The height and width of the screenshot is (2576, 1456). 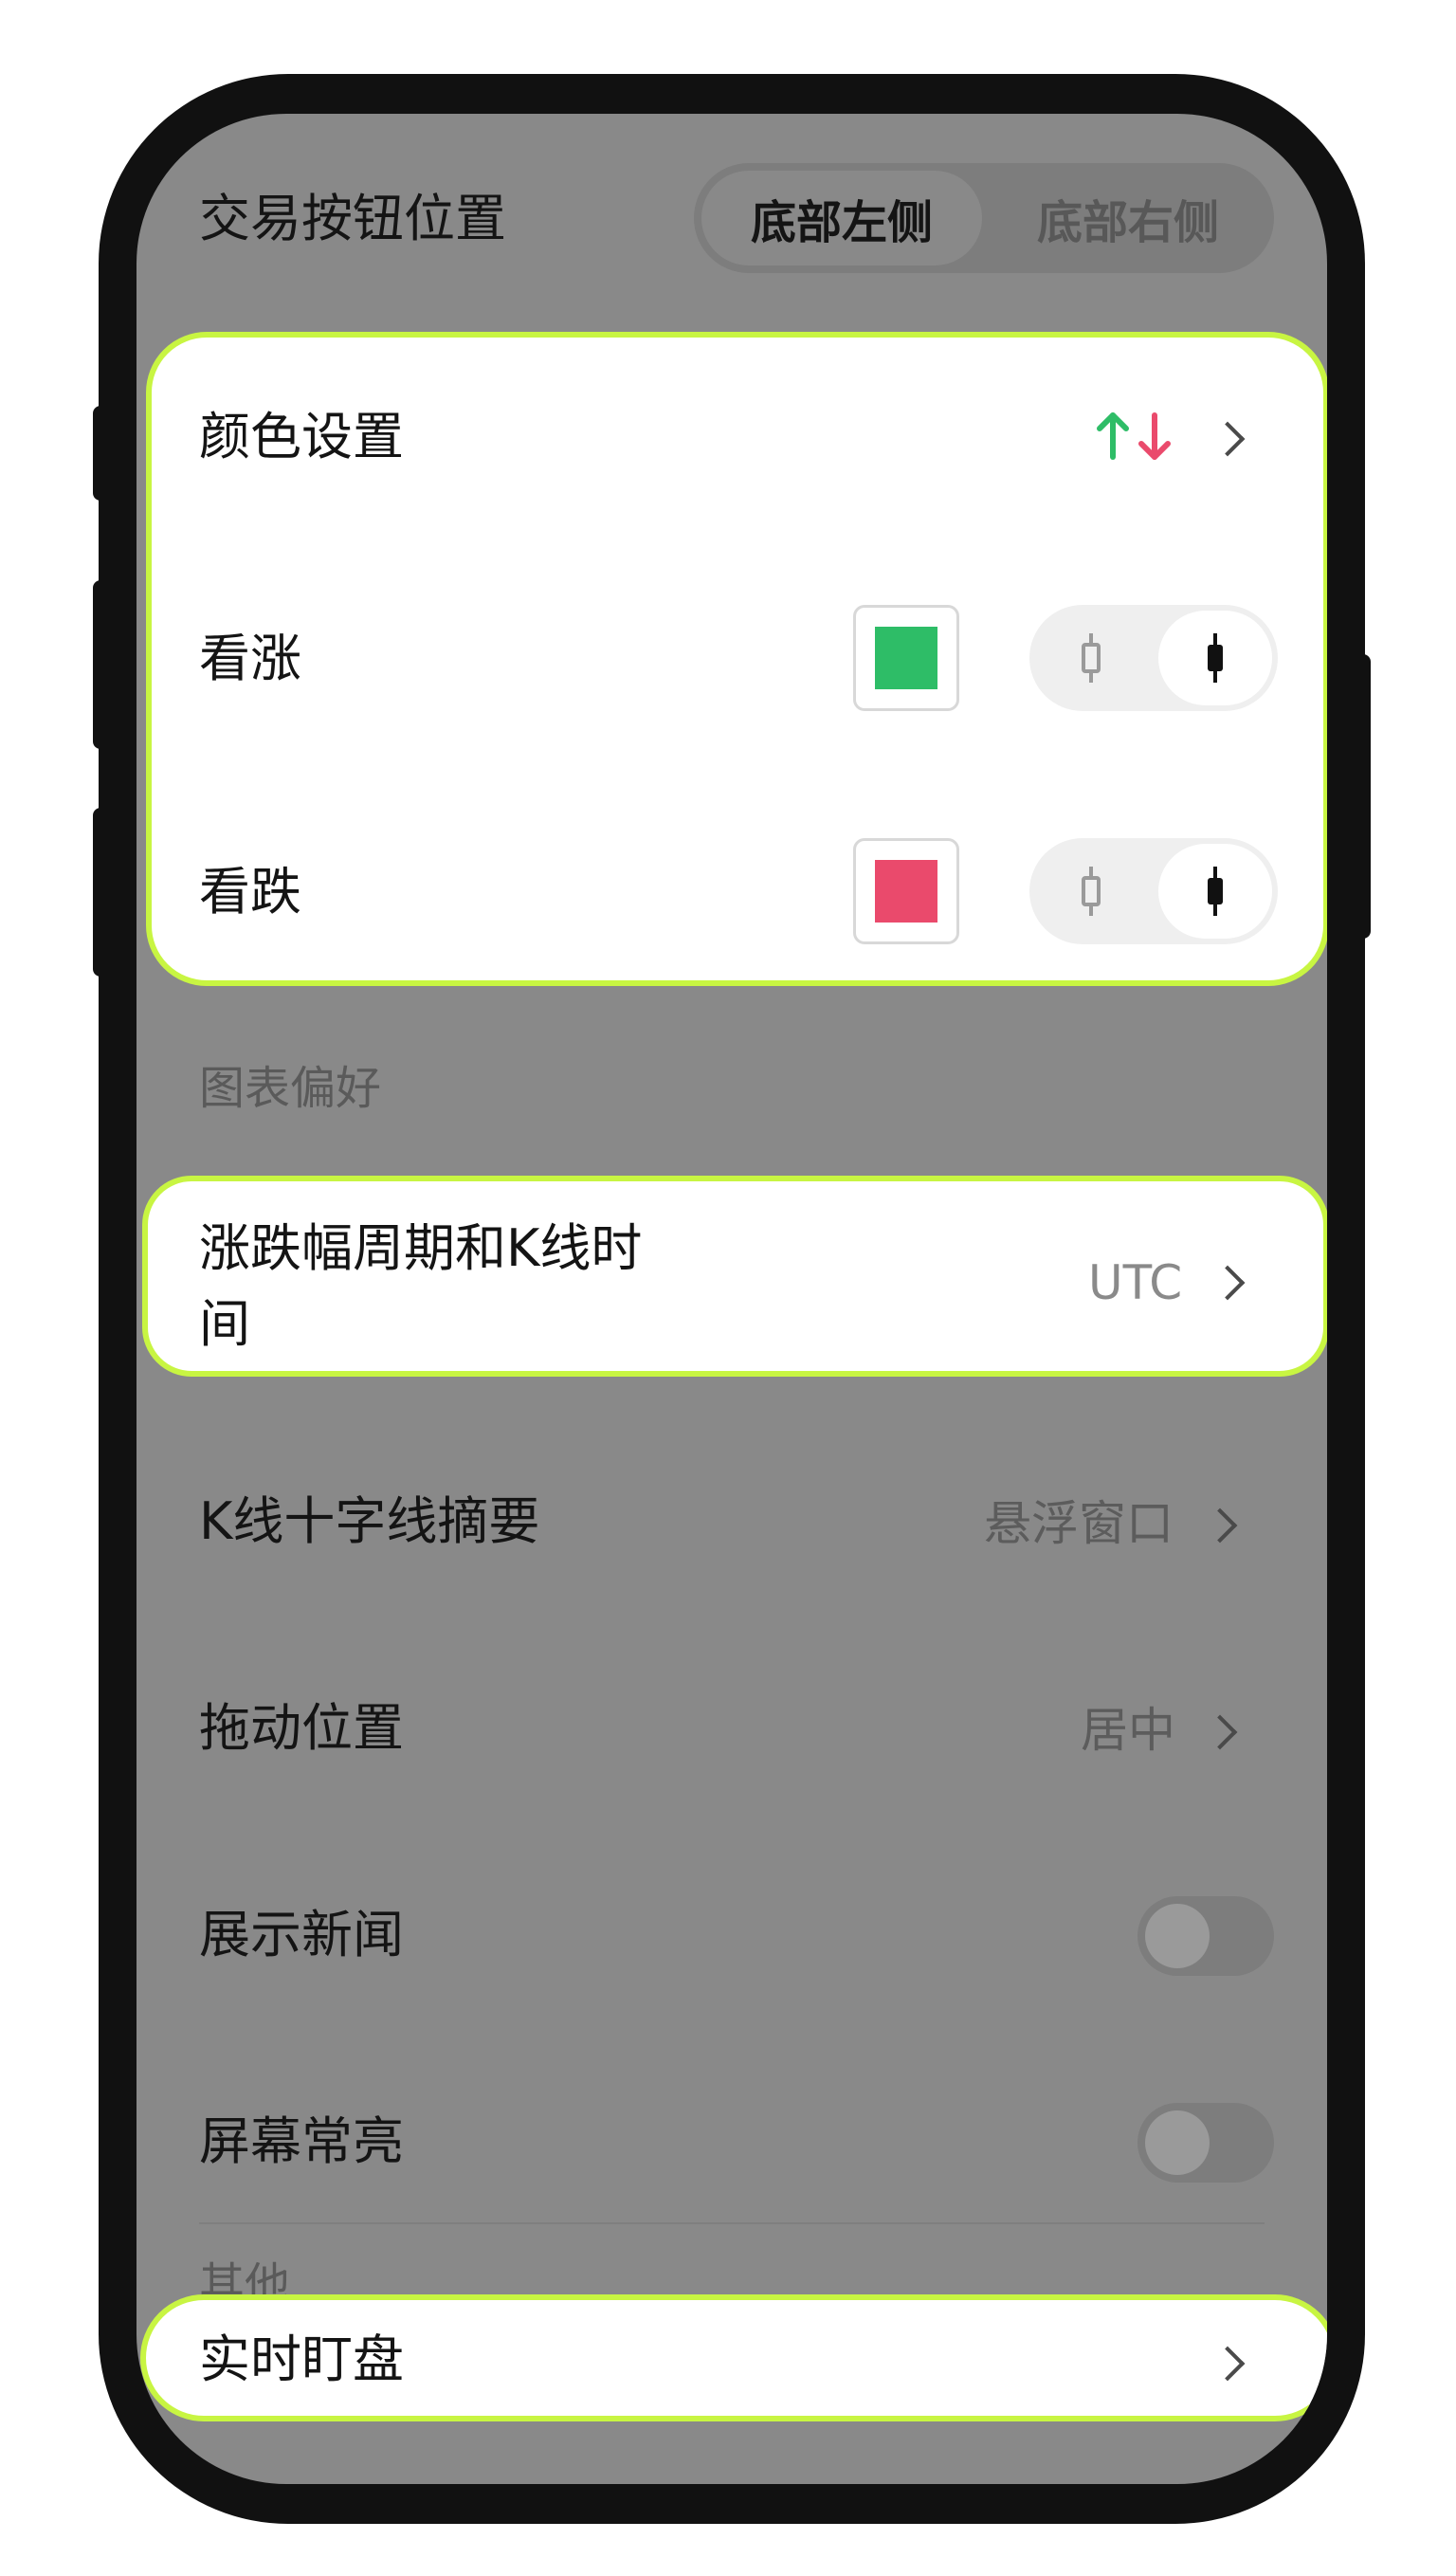 I want to click on period-kline-time-label: 涨跌幅周期和K线时, so click(x=421, y=1248).